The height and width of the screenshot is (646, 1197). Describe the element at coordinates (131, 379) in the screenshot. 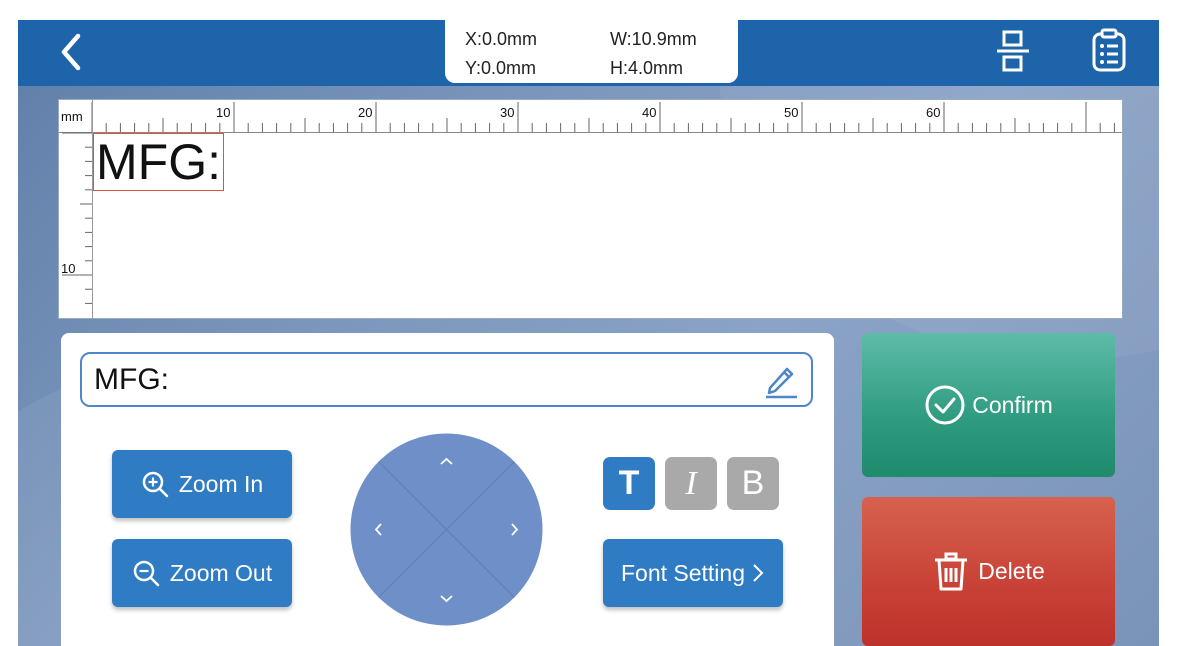

I see `text-content-value: MFG:` at that location.